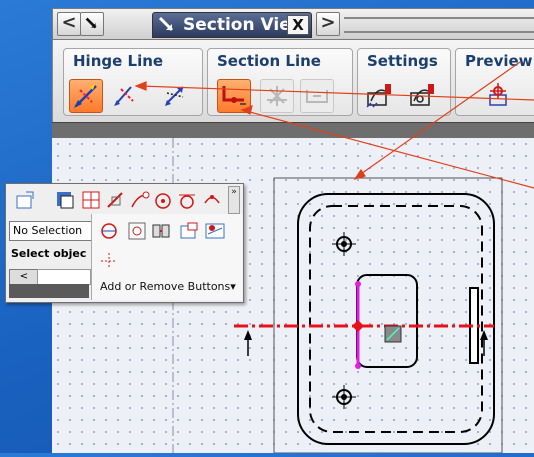  I want to click on selection-toolbar-icons: », so click(124, 200).